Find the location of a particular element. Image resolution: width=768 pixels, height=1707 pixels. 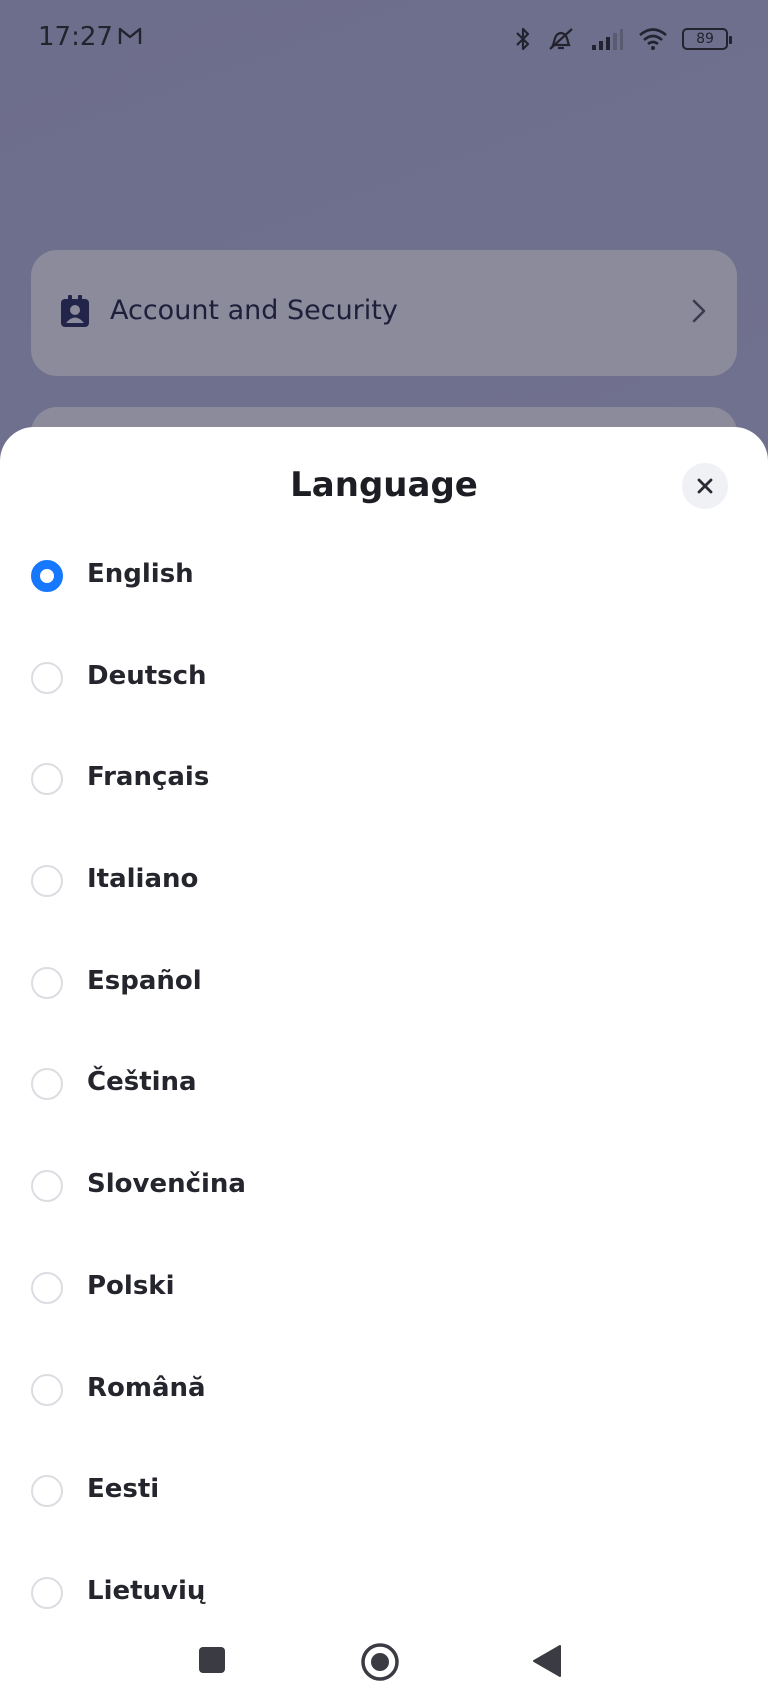

back-triangle-icon is located at coordinates (547, 1663).